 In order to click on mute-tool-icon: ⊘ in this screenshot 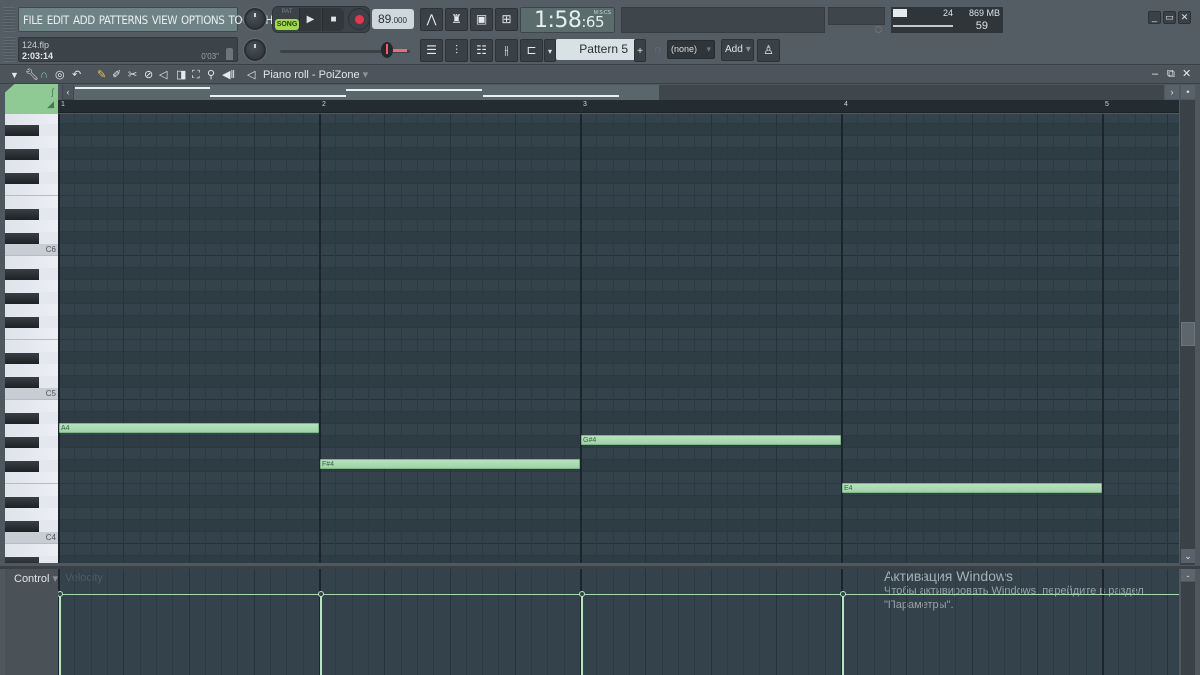, I will do `click(148, 75)`.